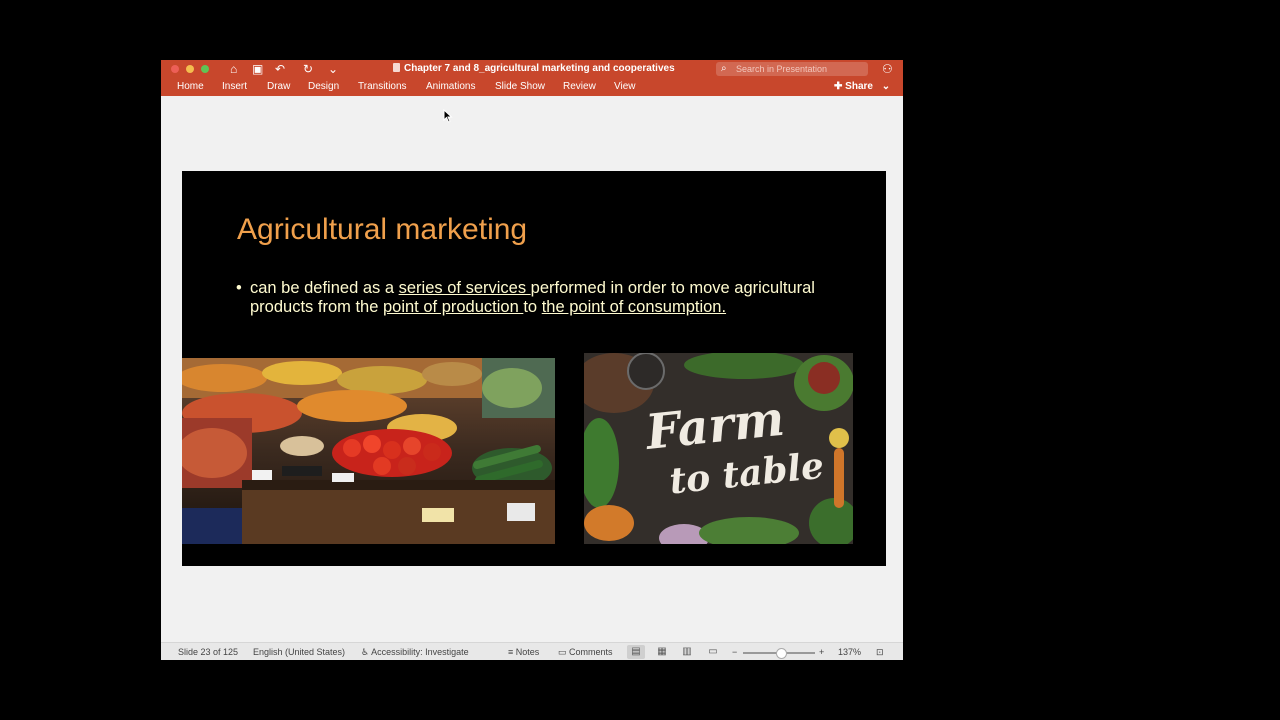  Describe the element at coordinates (280, 69) in the screenshot. I see `undo-icon: ↶` at that location.